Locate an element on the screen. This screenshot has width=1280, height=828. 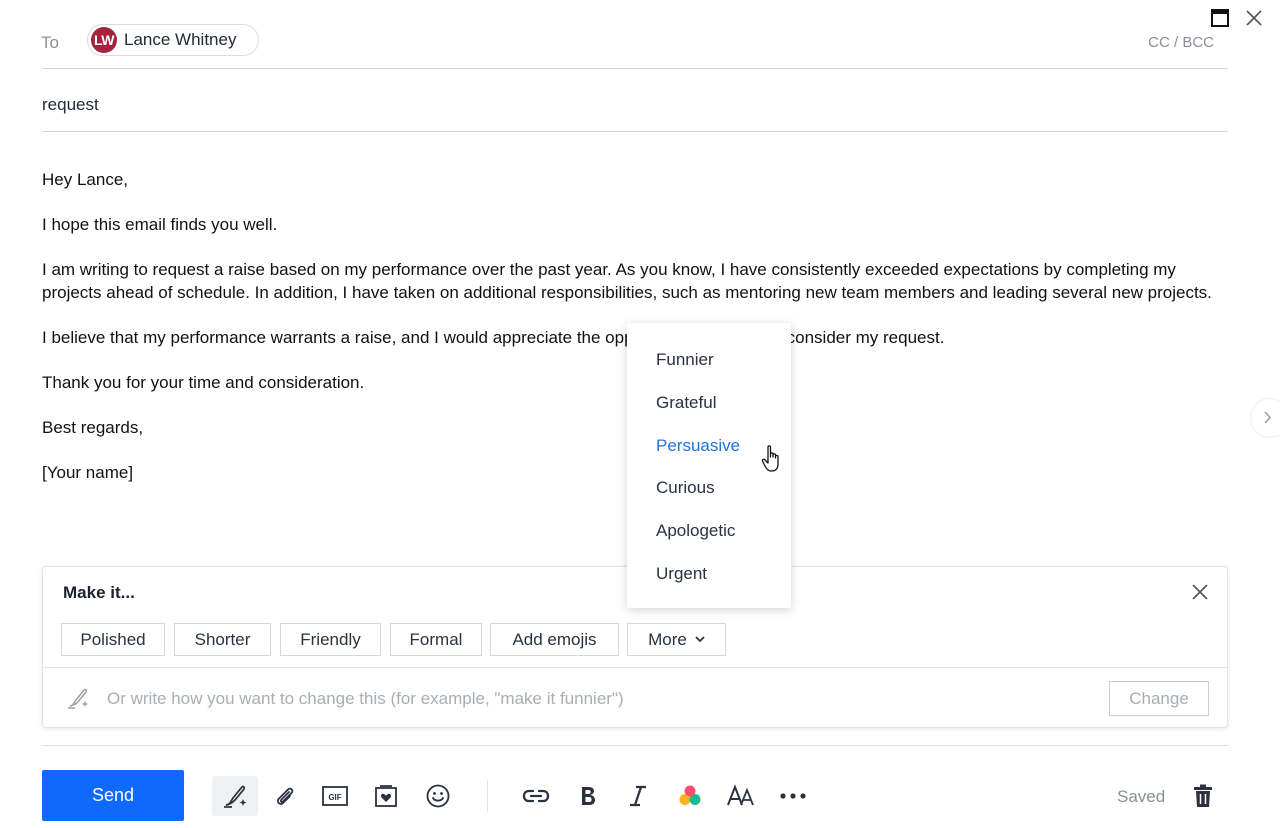
menu-item-urgent: Urgent is located at coordinates (681, 574).